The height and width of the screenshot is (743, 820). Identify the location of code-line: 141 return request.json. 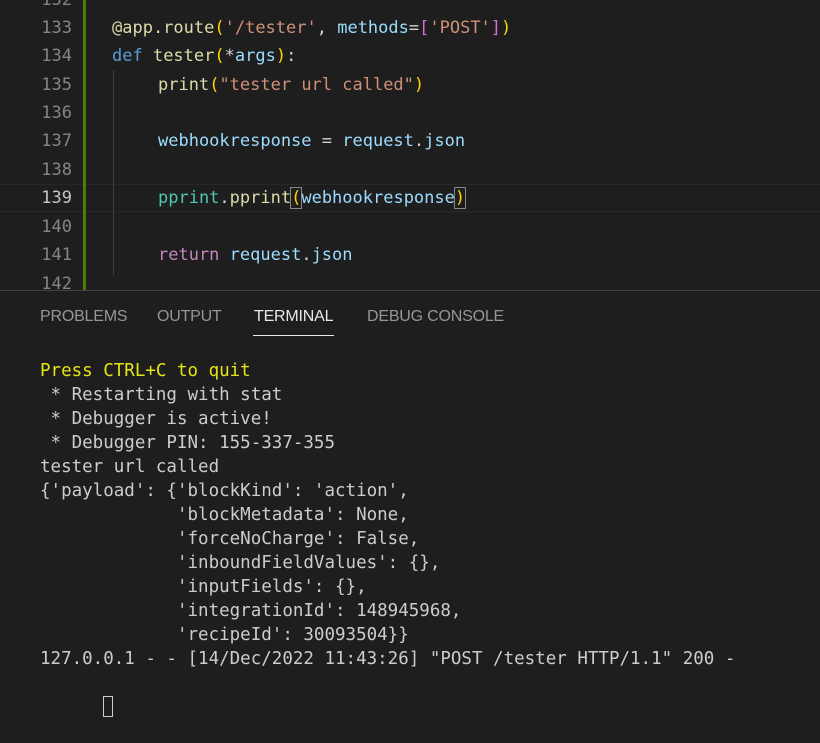
(410, 255).